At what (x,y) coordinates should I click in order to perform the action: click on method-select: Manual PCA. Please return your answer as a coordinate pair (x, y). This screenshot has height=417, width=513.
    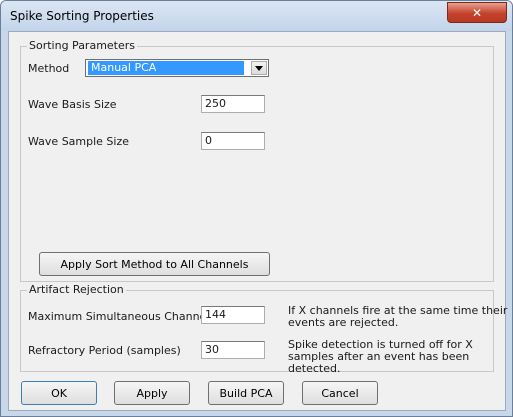
    Looking at the image, I should click on (177, 68).